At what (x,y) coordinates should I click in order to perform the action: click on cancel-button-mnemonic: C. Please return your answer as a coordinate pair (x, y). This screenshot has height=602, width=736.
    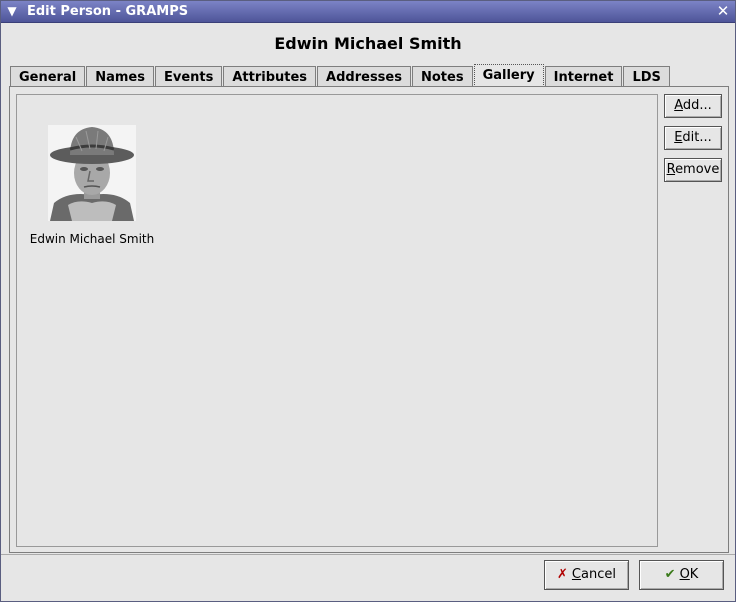
    Looking at the image, I should click on (576, 574).